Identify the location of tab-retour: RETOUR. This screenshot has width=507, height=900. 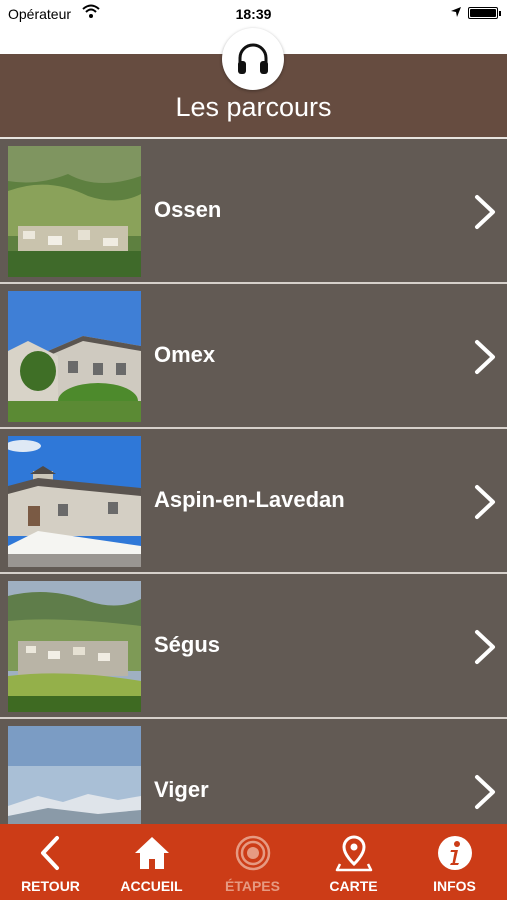
(50, 862).